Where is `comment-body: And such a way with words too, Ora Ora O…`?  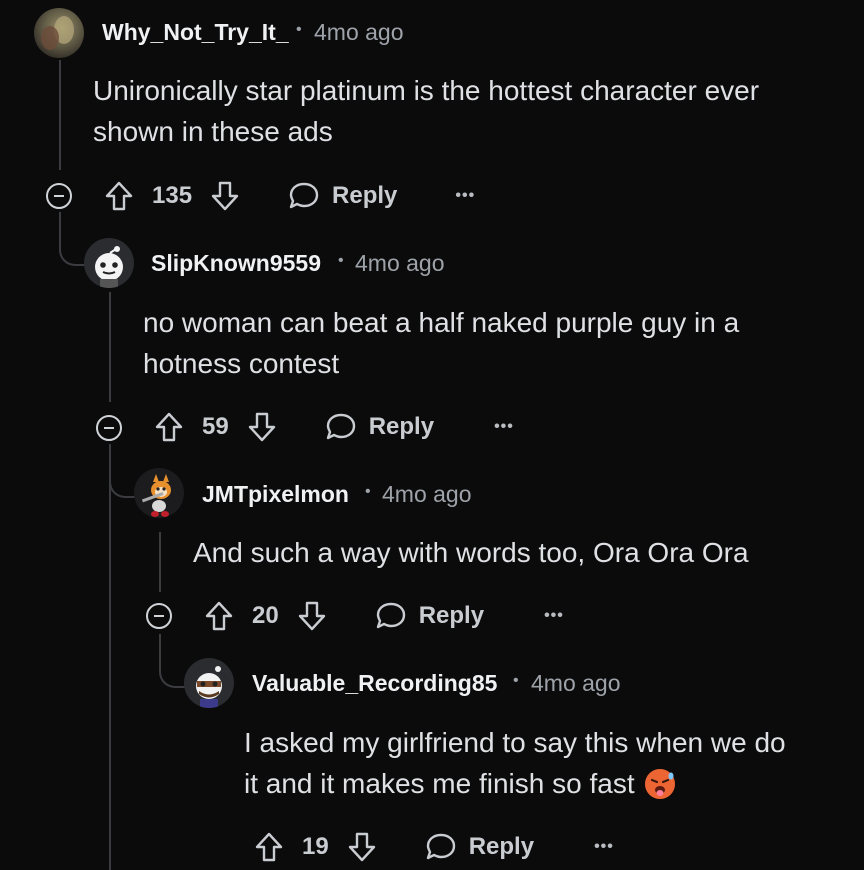
comment-body: And such a way with words too, Ora Ora O… is located at coordinates (471, 552).